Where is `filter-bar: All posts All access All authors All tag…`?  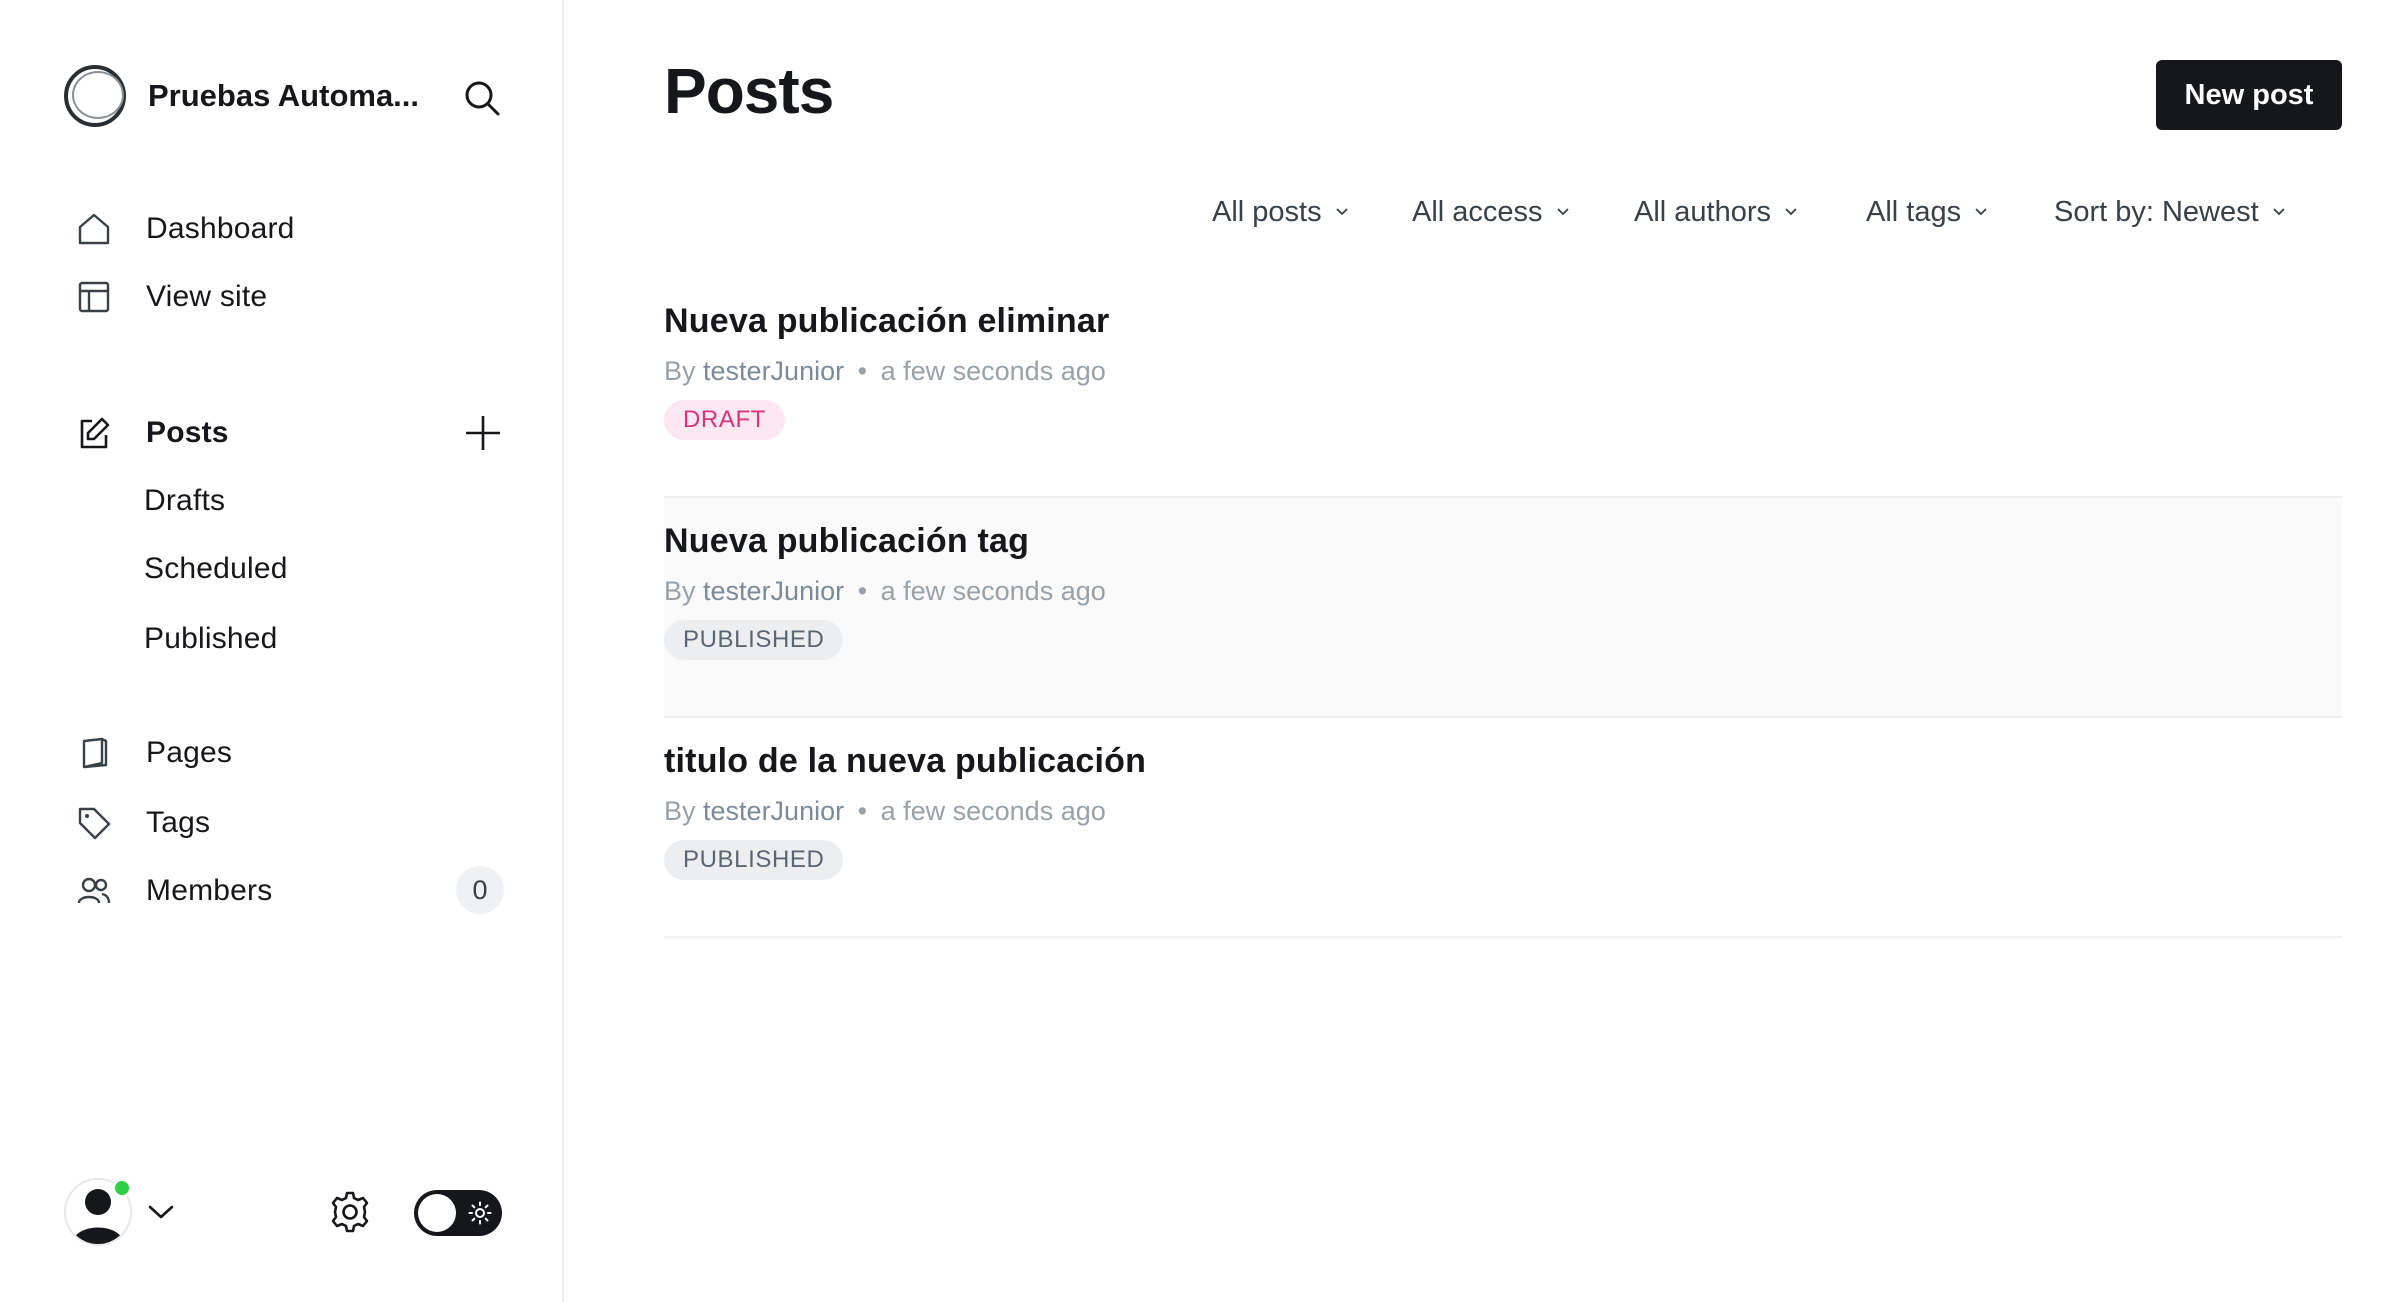 filter-bar: All posts All access All authors All tag… is located at coordinates (1436, 212).